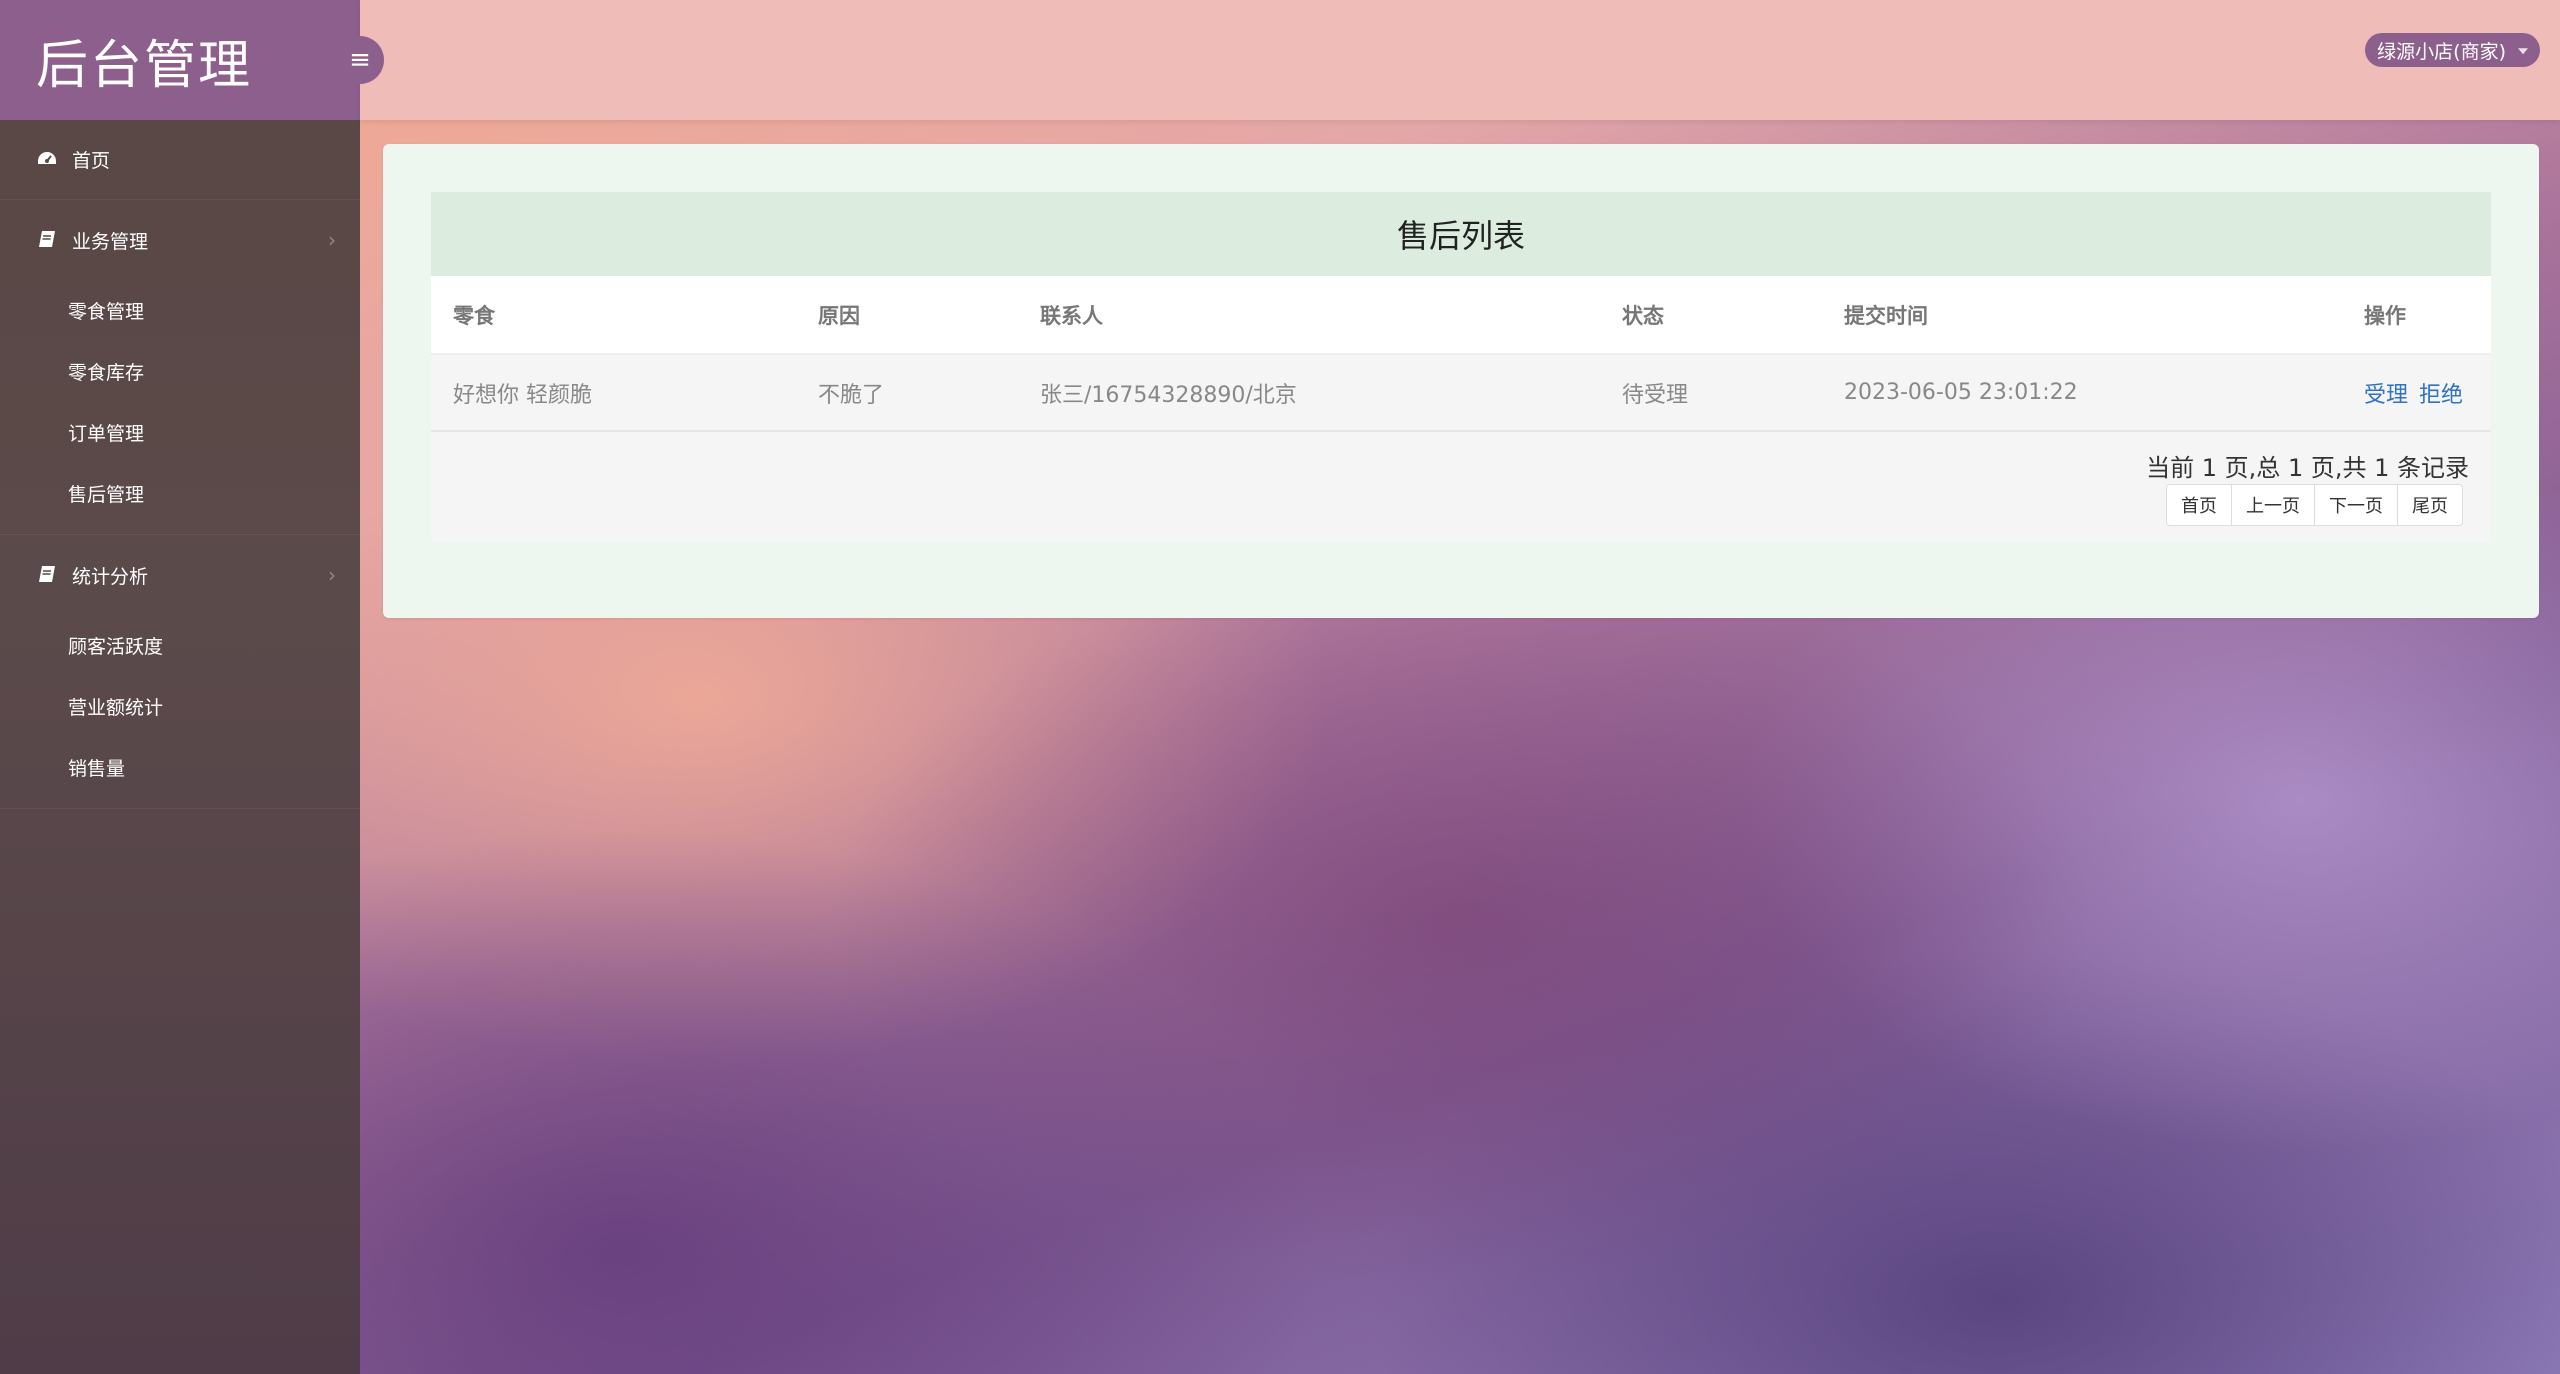 This screenshot has width=2560, height=1374. I want to click on list-title: 售后列表, so click(1461, 234).